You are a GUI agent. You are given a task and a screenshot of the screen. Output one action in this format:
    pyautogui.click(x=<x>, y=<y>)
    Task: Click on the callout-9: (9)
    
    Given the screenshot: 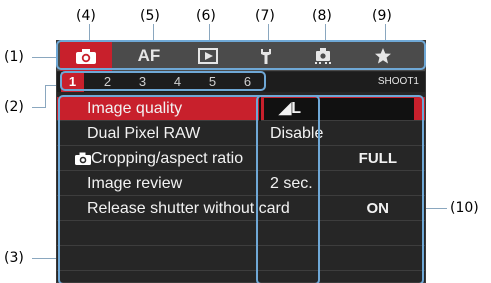 What is the action you would take?
    pyautogui.click(x=382, y=16)
    